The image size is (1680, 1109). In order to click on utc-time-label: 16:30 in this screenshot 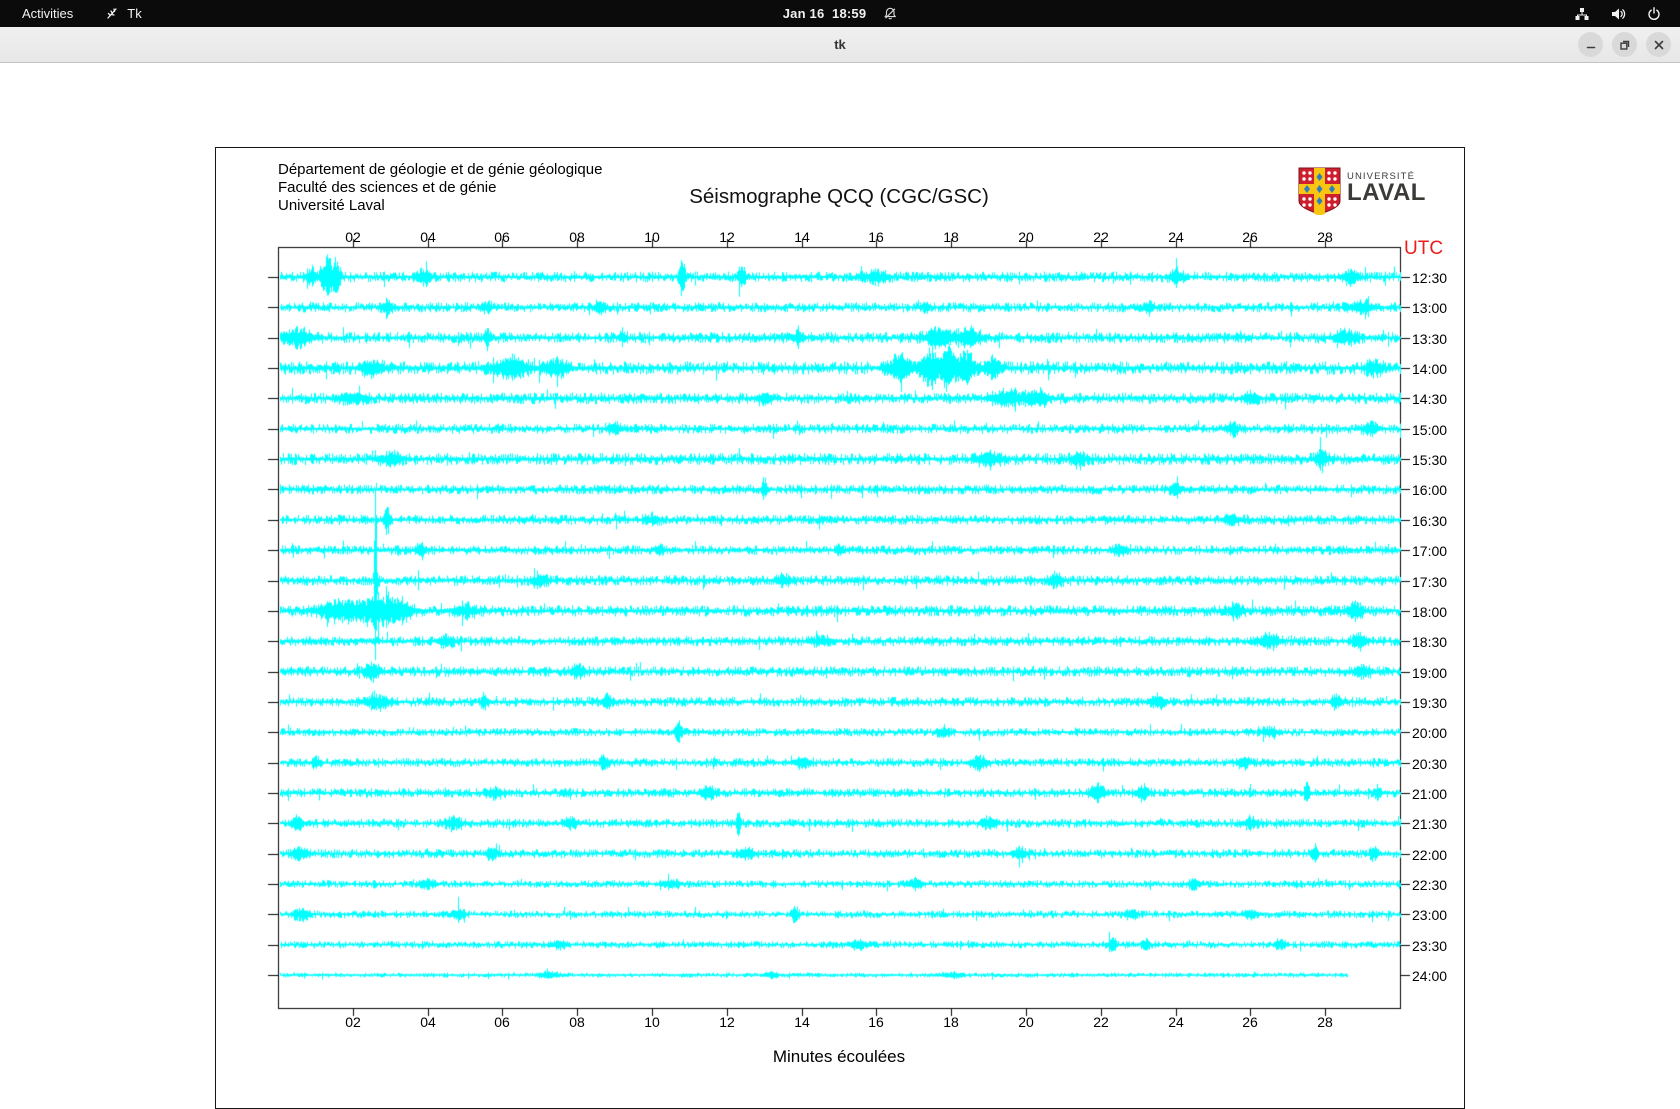, I will do `click(1430, 520)`.